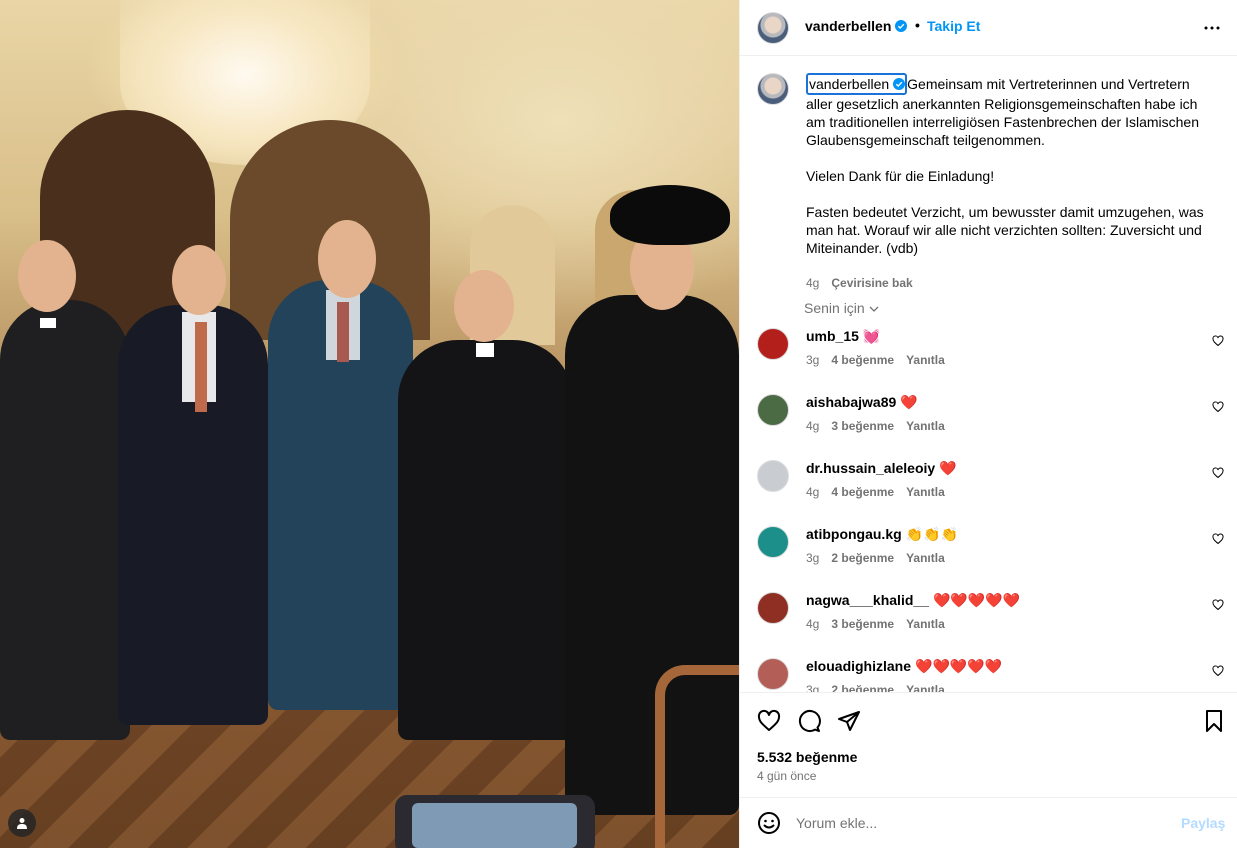  I want to click on caption-age: 4g, so click(813, 283).